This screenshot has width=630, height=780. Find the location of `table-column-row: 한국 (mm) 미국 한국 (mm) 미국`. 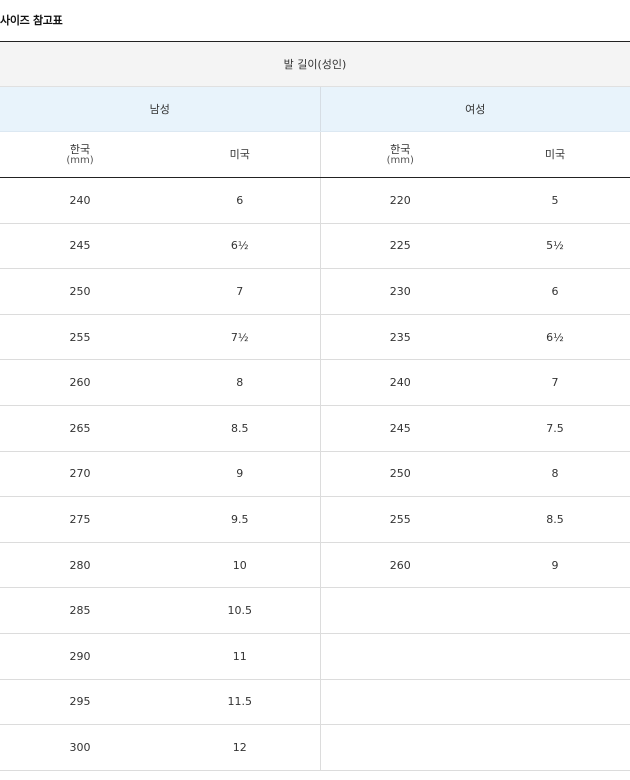

table-column-row: 한국 (mm) 미국 한국 (mm) 미국 is located at coordinates (315, 154).